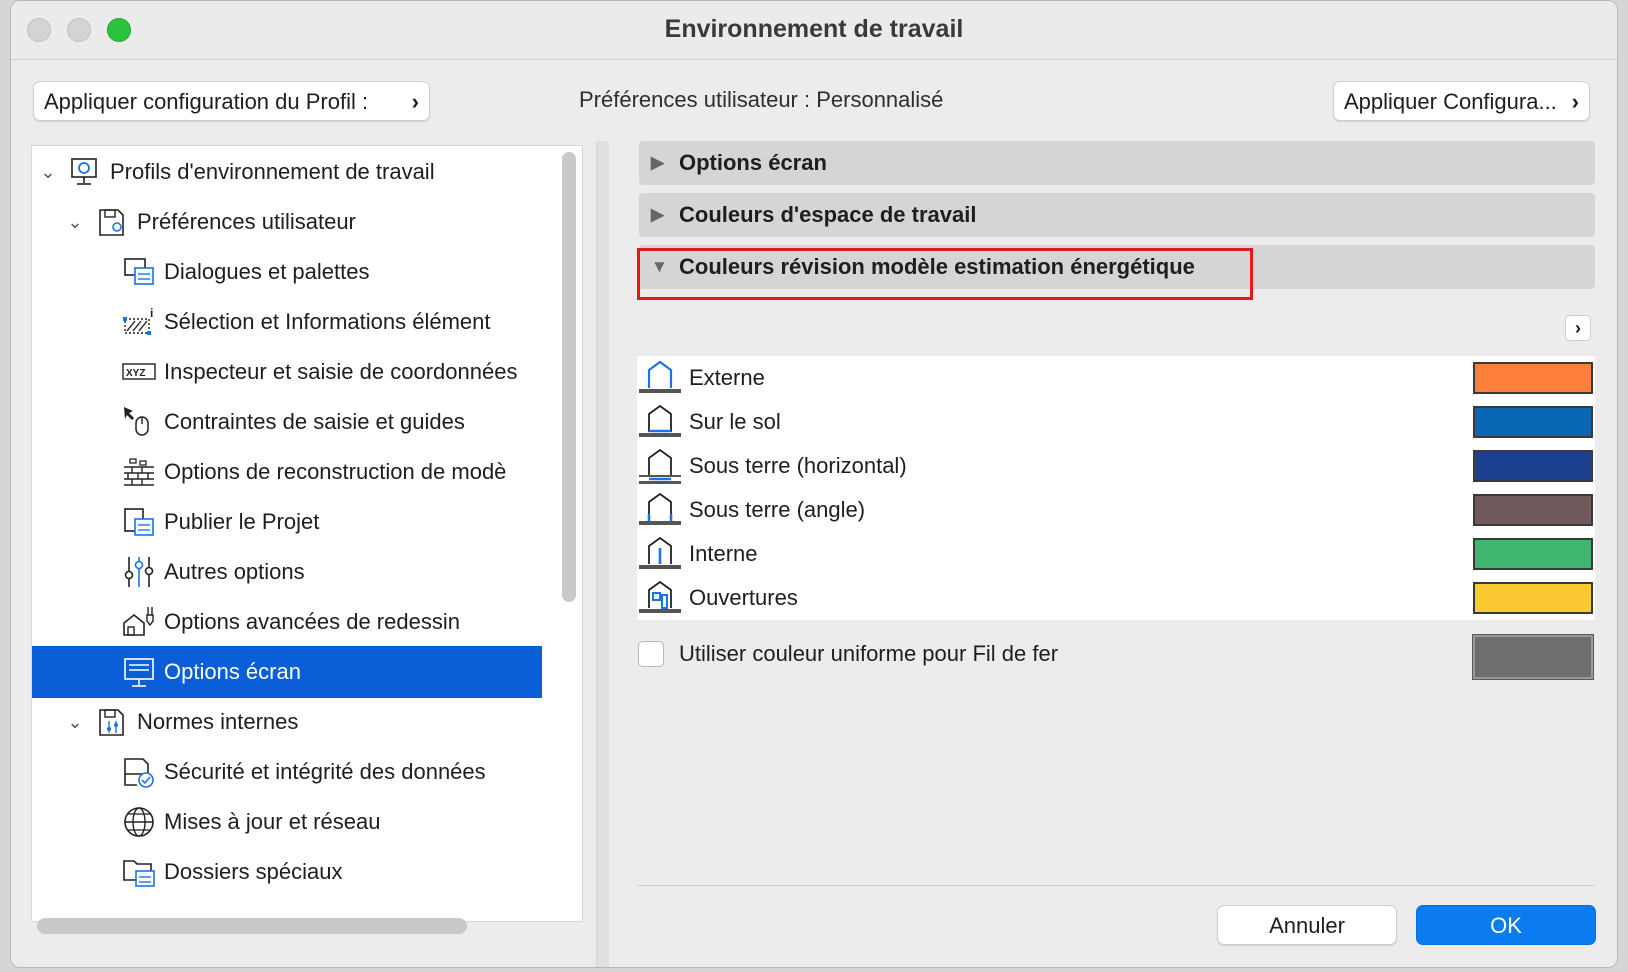  I want to click on color-row-label: Ouvertures, so click(743, 597).